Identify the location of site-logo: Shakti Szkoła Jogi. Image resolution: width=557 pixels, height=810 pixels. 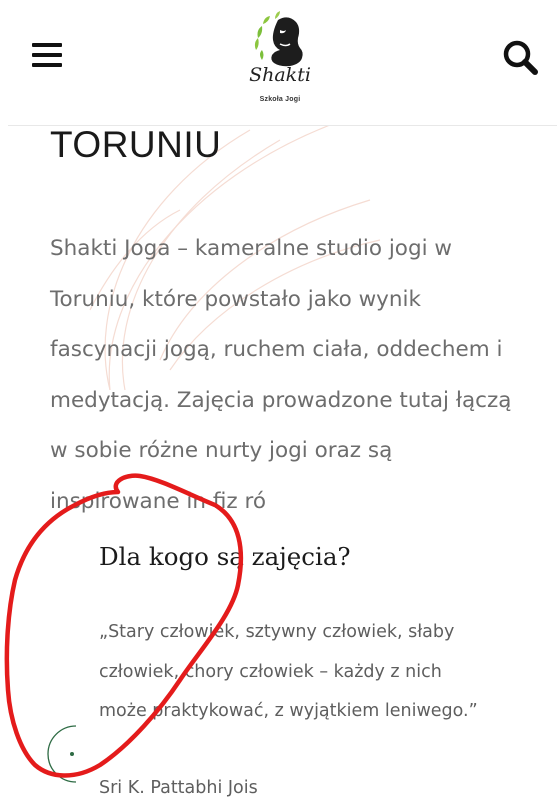
(280, 58).